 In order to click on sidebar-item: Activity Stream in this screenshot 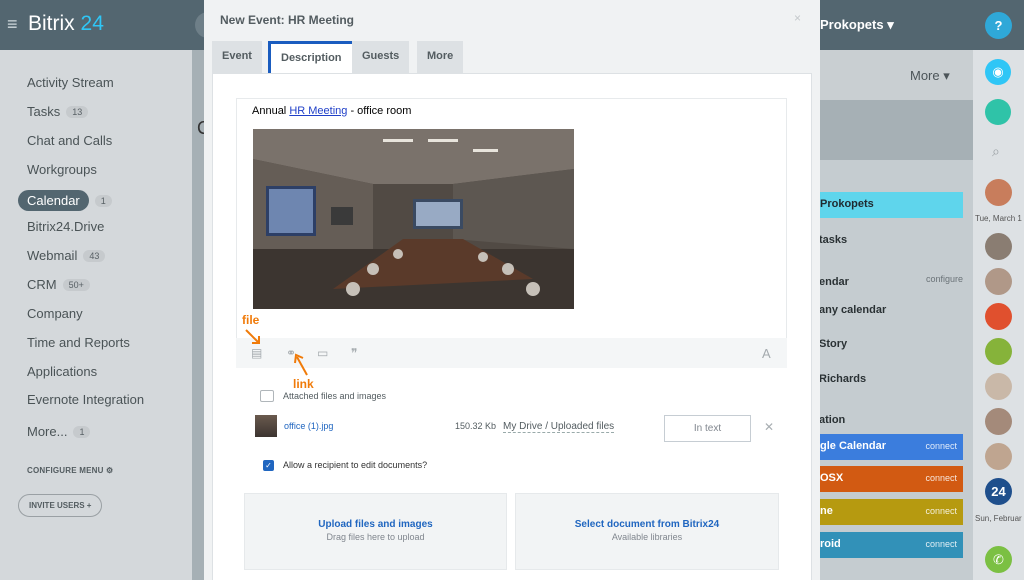, I will do `click(70, 82)`.